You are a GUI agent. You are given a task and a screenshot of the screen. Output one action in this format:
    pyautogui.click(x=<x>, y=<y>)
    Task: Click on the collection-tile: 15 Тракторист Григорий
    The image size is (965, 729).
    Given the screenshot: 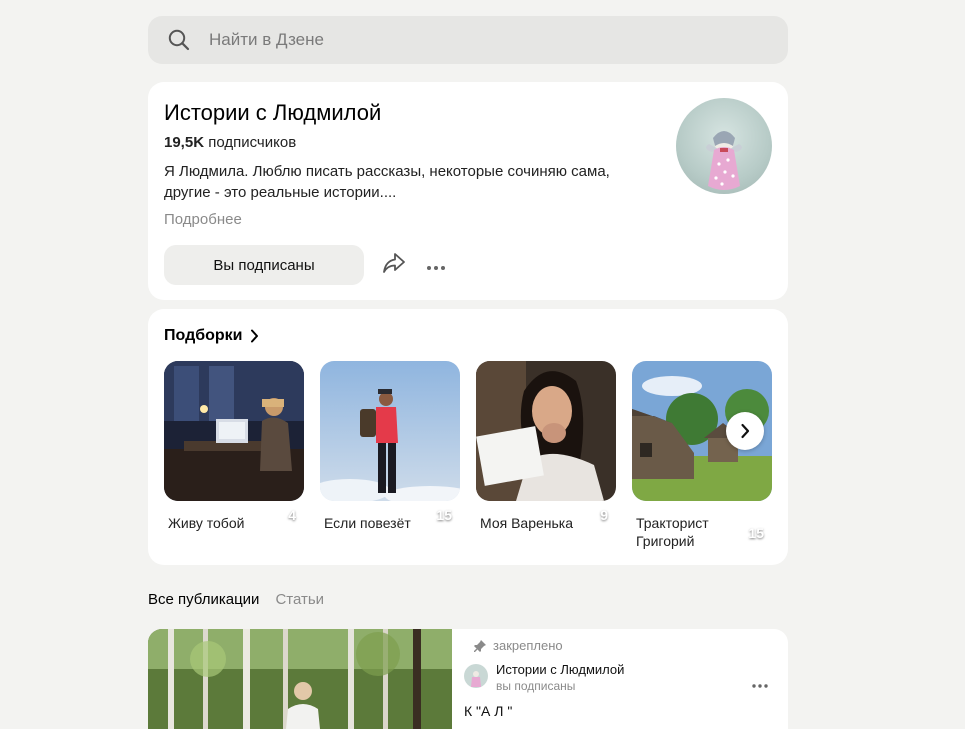 What is the action you would take?
    pyautogui.click(x=702, y=455)
    